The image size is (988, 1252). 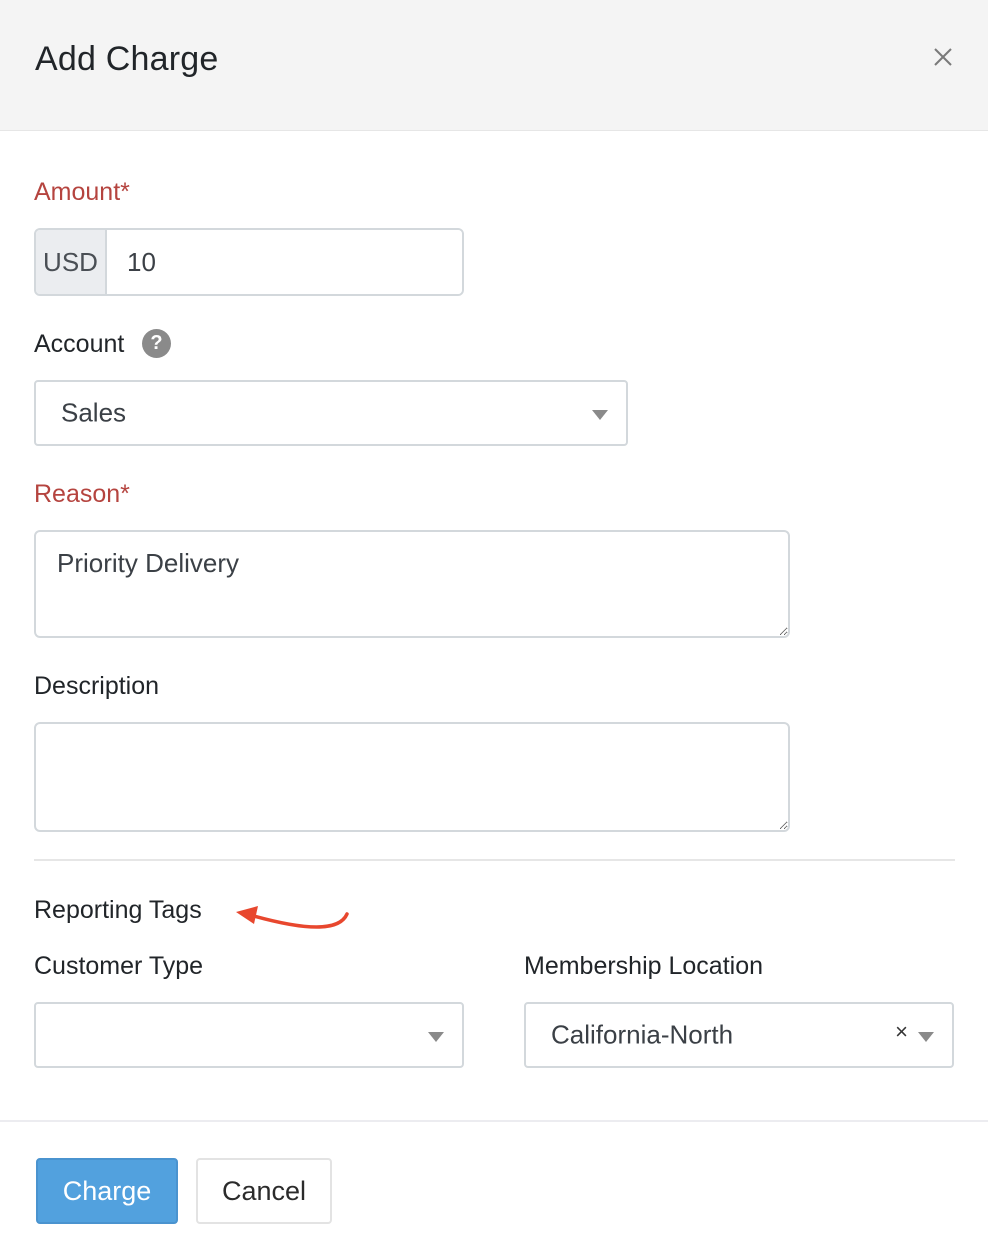 I want to click on membership-location-selected-value: California-North, so click(x=642, y=1034).